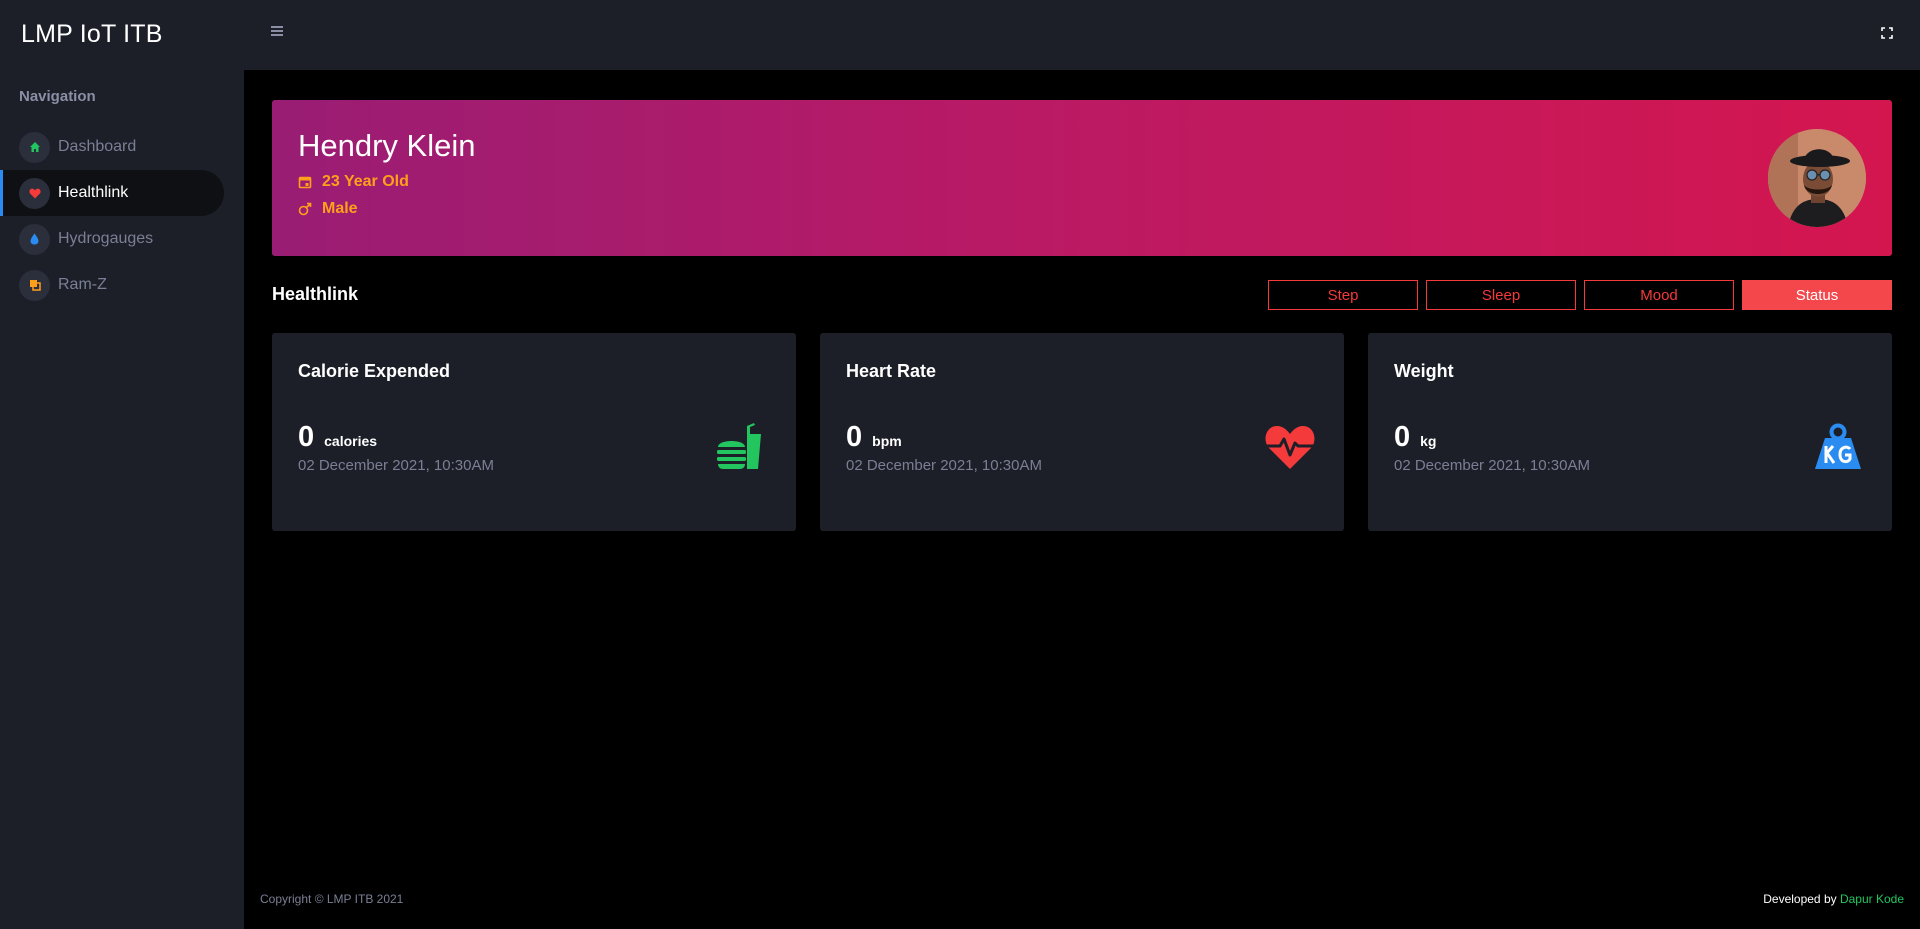 This screenshot has width=1920, height=929. I want to click on nav-heading: Navigation, so click(57, 96).